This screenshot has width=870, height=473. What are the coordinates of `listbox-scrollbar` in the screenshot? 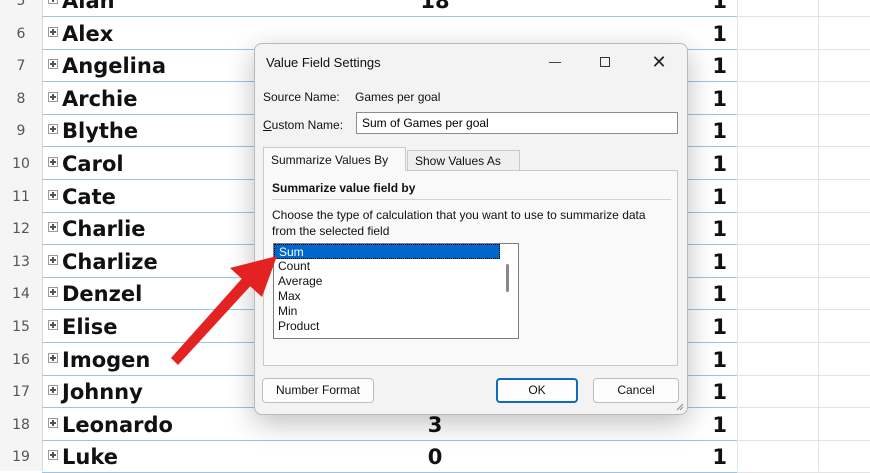 It's located at (507, 278).